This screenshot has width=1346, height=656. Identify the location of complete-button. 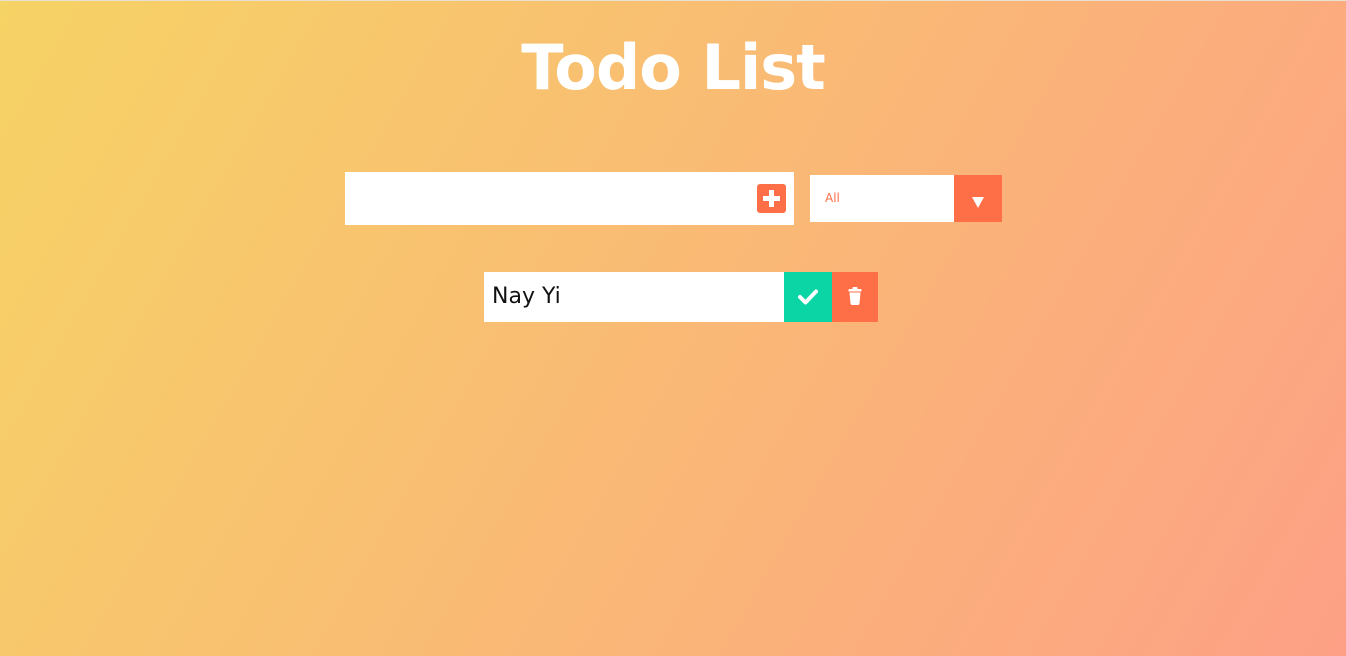
(808, 297).